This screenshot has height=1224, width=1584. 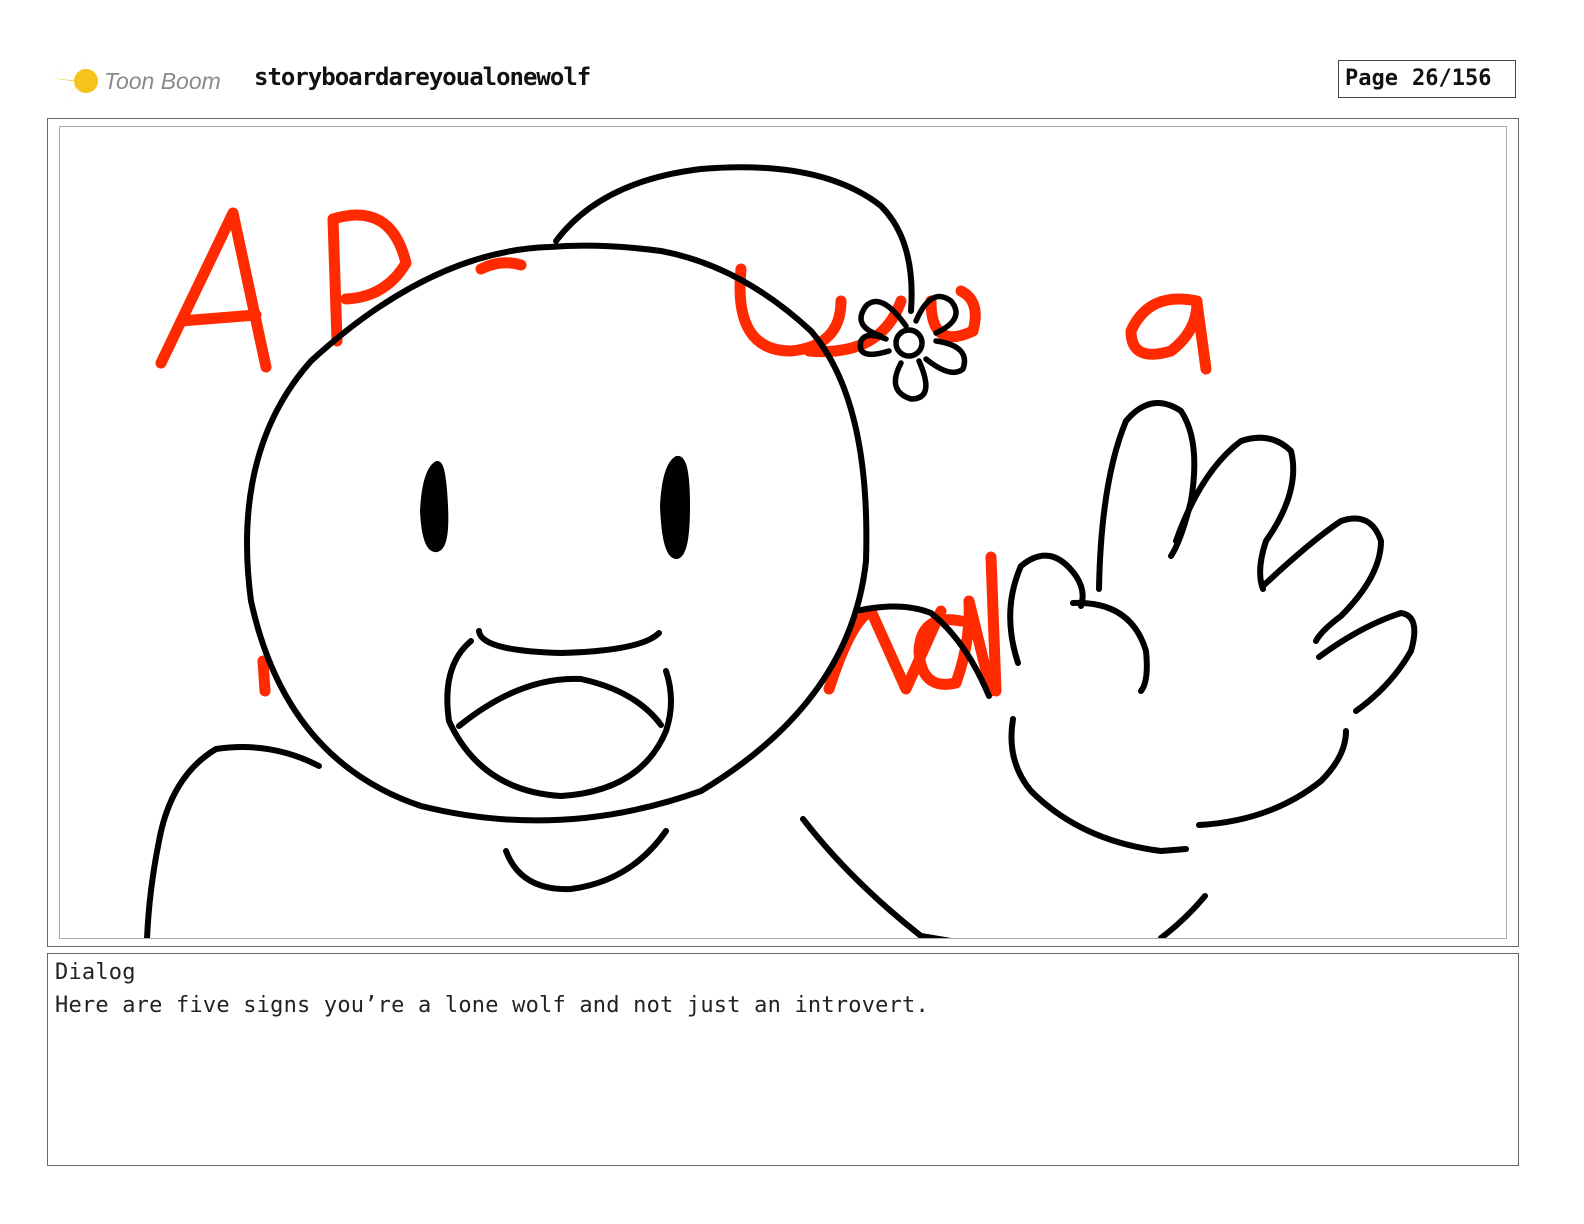 I want to click on right-eye, so click(x=675, y=507).